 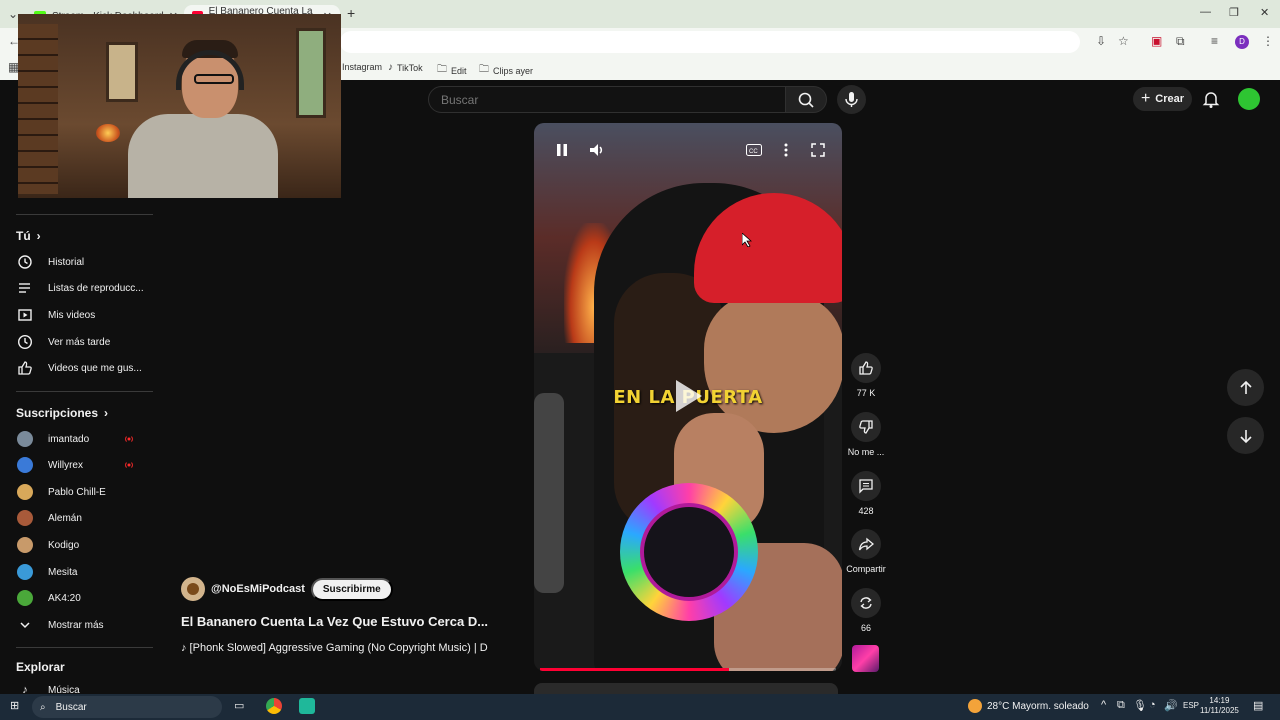 What do you see at coordinates (1219, 700) in the screenshot?
I see `clock-time: 14:19` at bounding box center [1219, 700].